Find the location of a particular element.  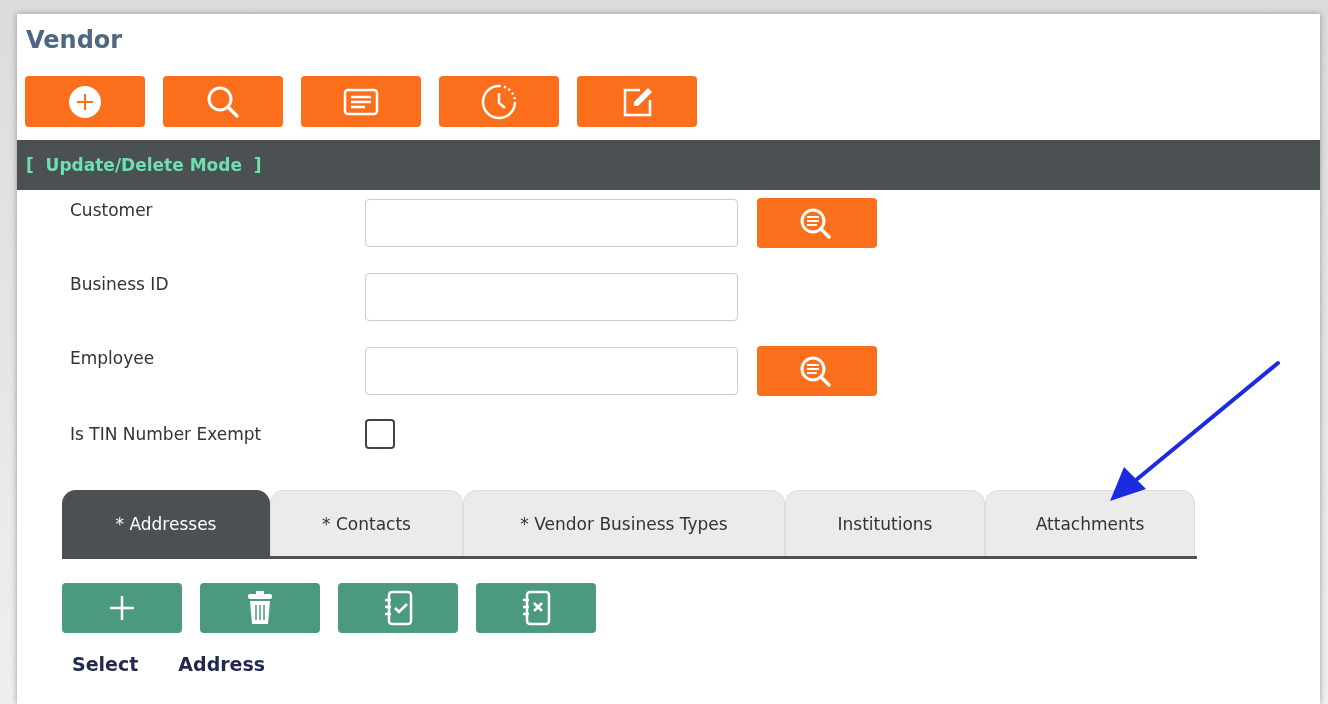

column-header: Select is located at coordinates (105, 664).